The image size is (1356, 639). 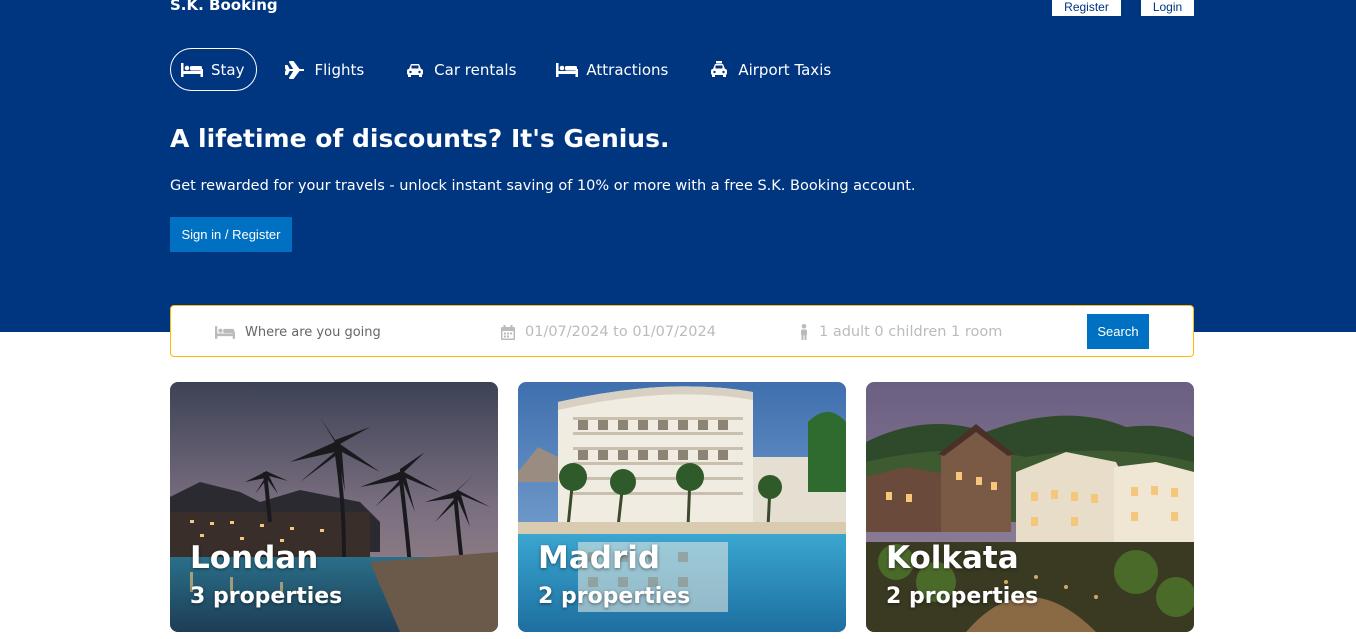 I want to click on calendar-icon, so click(x=508, y=332).